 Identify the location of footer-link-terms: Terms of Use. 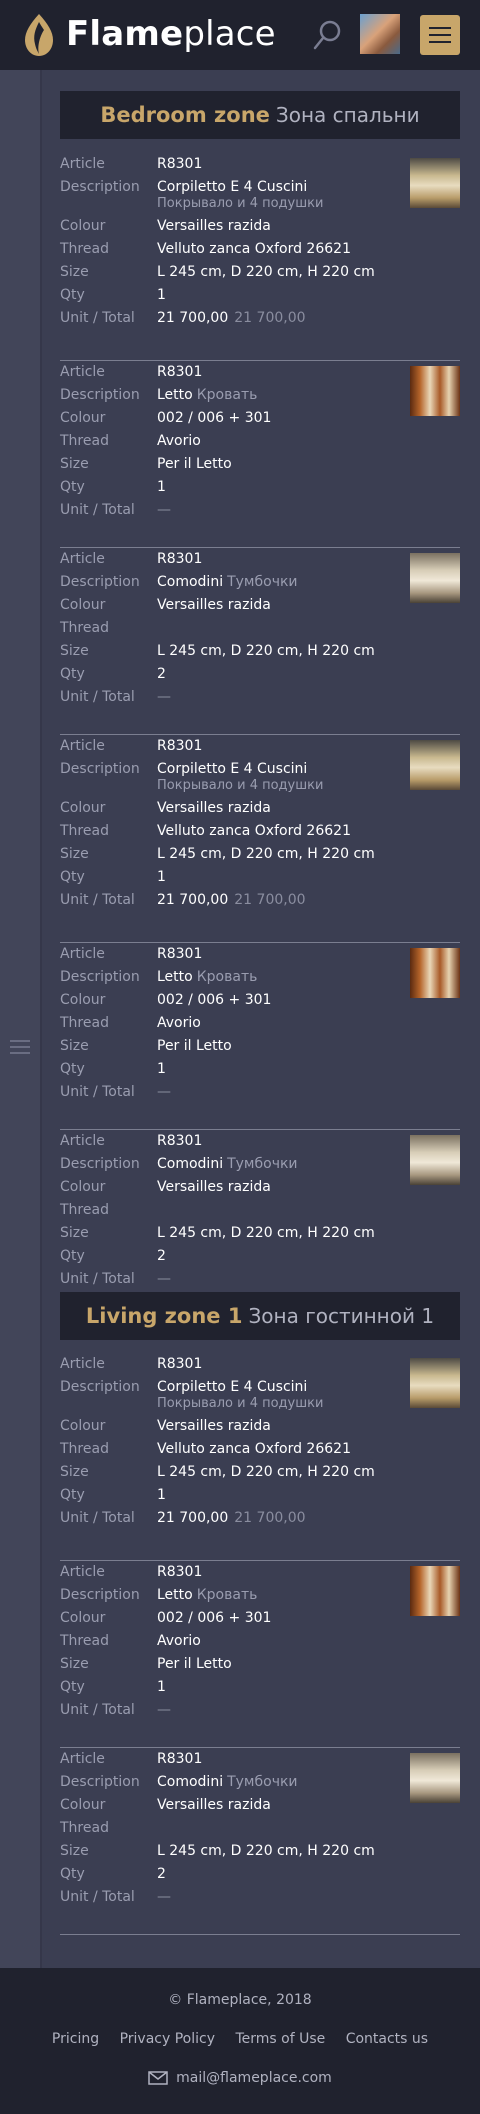
(280, 2039).